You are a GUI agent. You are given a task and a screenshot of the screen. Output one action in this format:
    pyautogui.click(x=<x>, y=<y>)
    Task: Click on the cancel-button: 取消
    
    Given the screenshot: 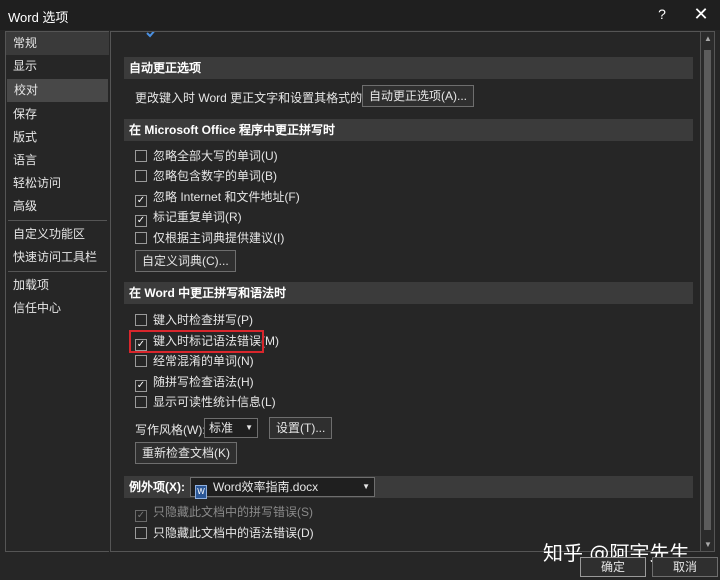 What is the action you would take?
    pyautogui.click(x=685, y=567)
    